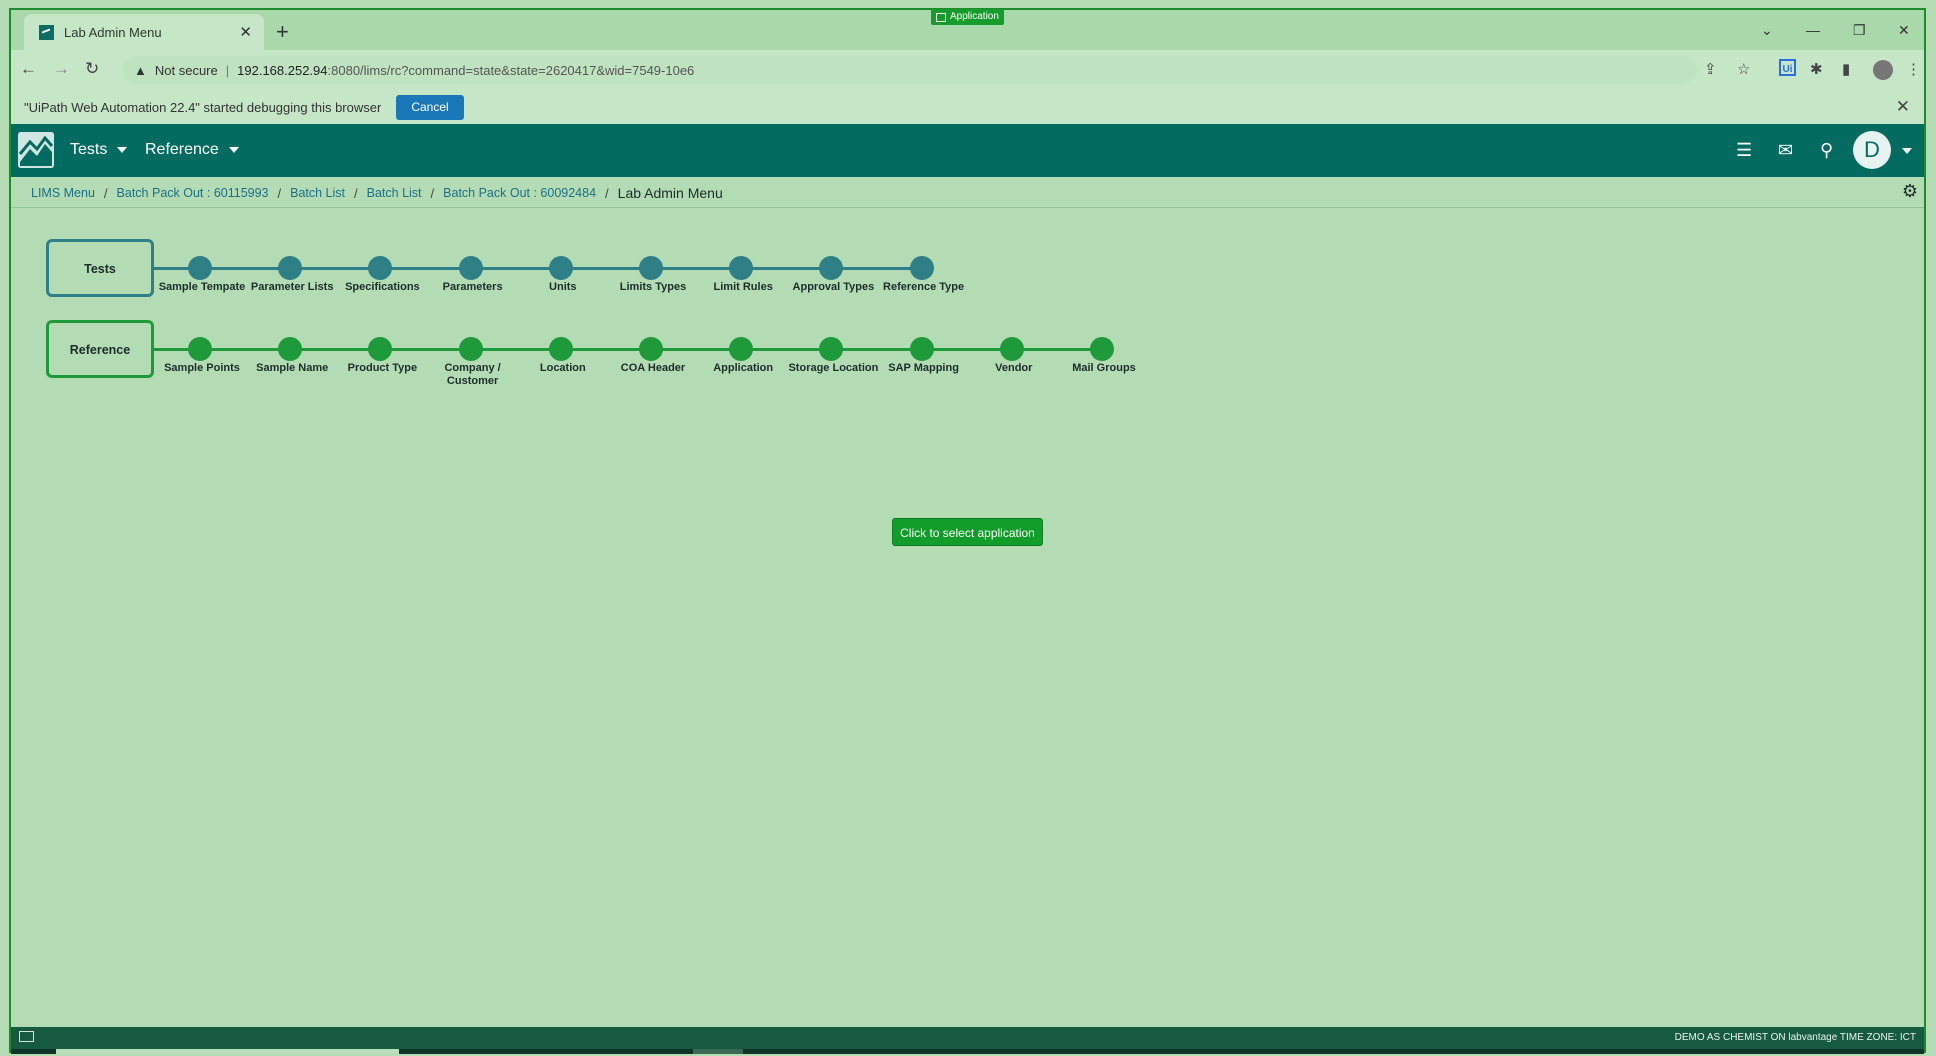  What do you see at coordinates (92, 69) in the screenshot?
I see `reload-icon: ↻` at bounding box center [92, 69].